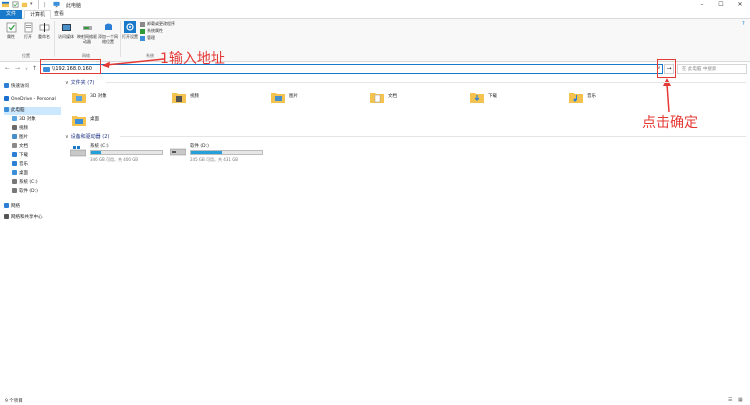 The height and width of the screenshot is (405, 750). Describe the element at coordinates (87, 33) in the screenshot. I see `map-drive-button: 映射网络驱动器` at that location.